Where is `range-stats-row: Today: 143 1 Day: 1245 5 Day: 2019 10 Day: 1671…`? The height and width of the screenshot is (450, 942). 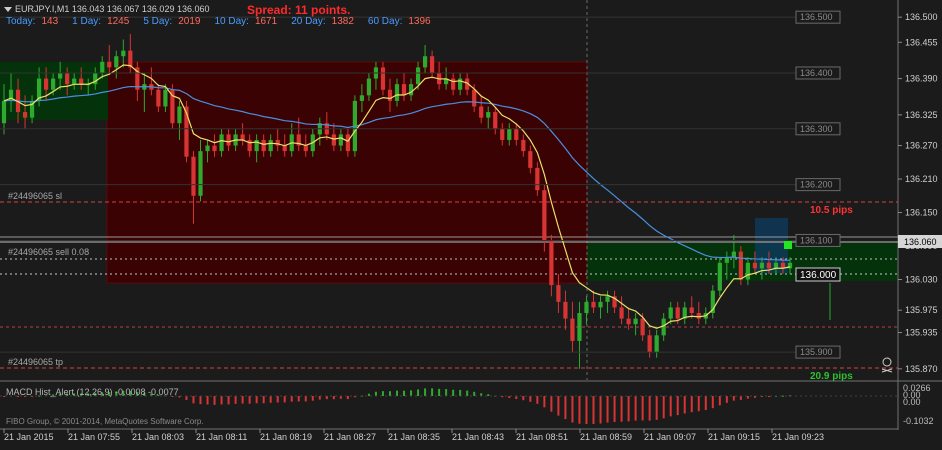
range-stats-row: Today: 143 1 Day: 1245 5 Day: 2019 10 Day: 1671… is located at coordinates (225, 21).